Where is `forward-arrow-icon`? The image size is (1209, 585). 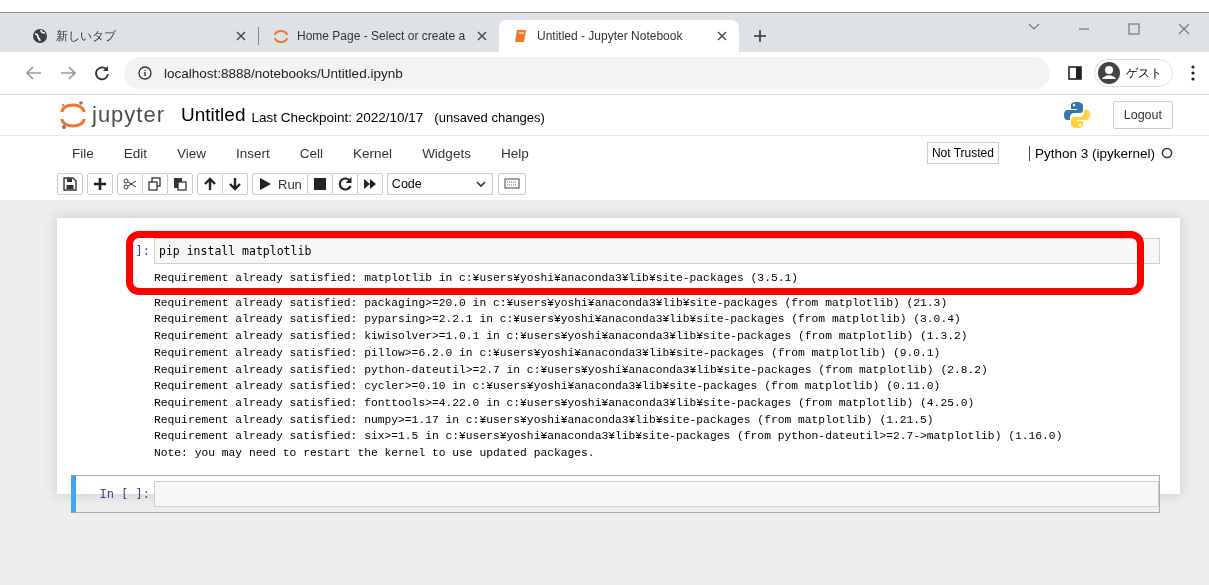 forward-arrow-icon is located at coordinates (68, 73).